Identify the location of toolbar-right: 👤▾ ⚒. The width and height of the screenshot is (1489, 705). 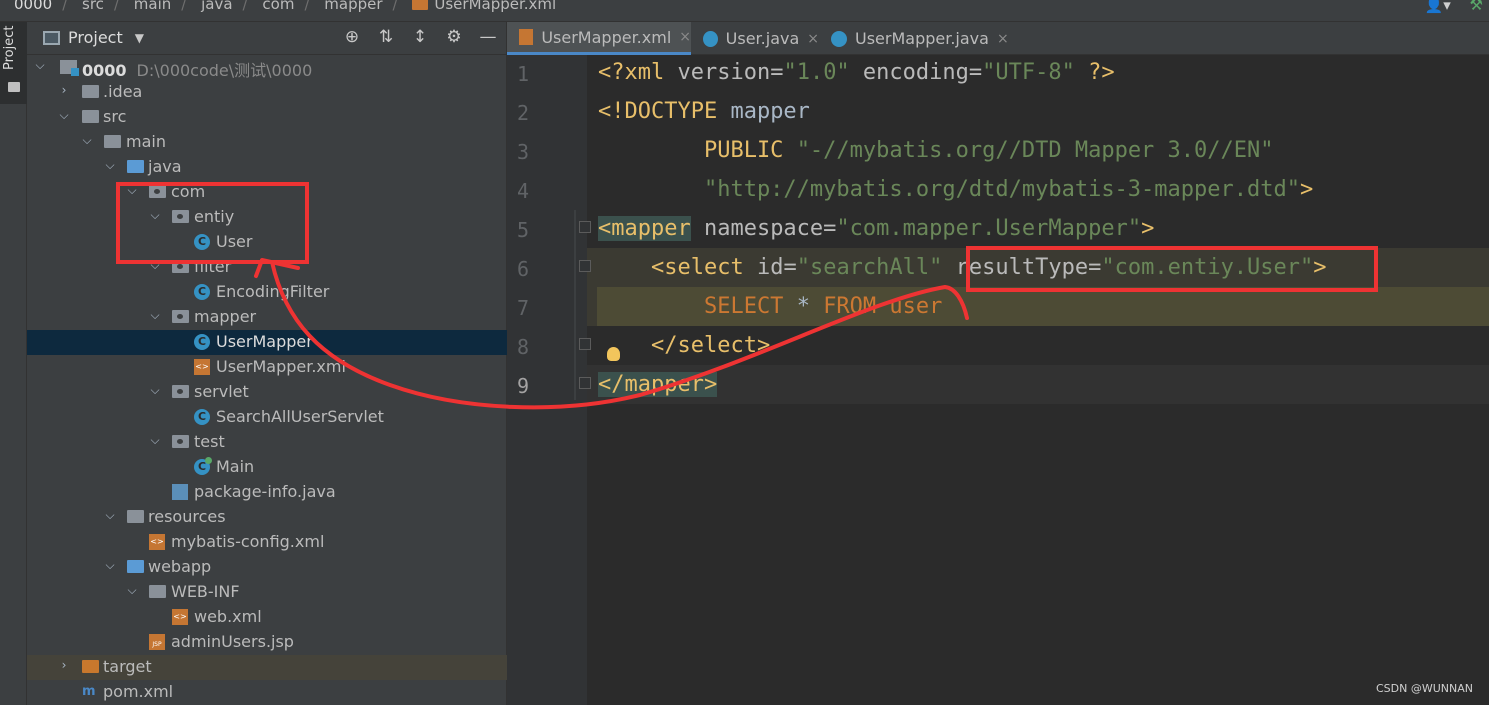
(1454, 7).